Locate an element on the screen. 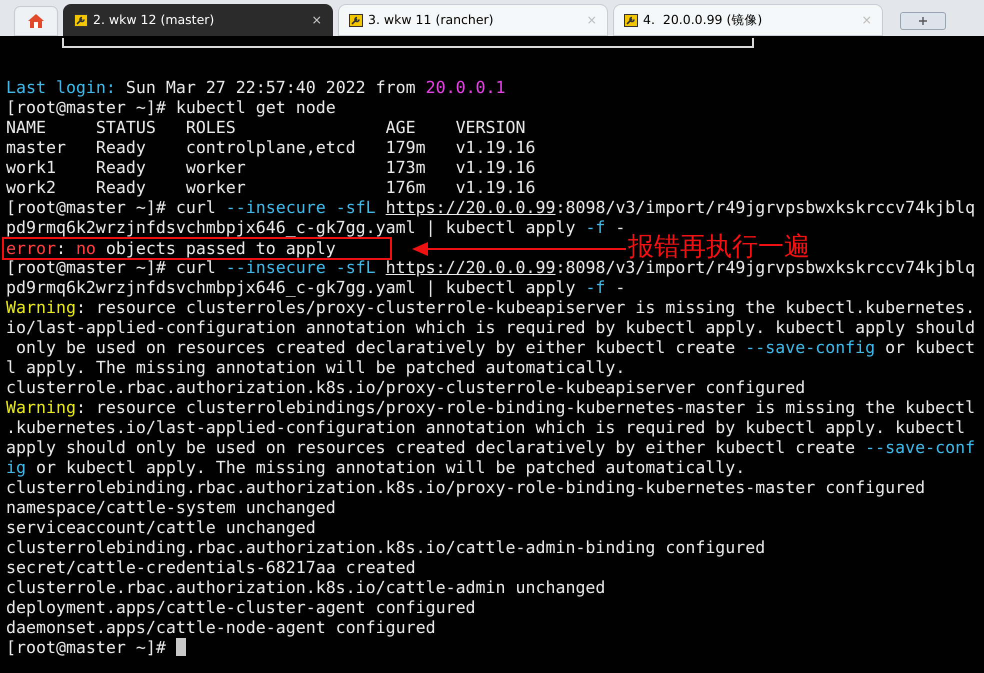 The width and height of the screenshot is (984, 673). tab: 4. 20.0.0.99 (镜像) × is located at coordinates (748, 20).